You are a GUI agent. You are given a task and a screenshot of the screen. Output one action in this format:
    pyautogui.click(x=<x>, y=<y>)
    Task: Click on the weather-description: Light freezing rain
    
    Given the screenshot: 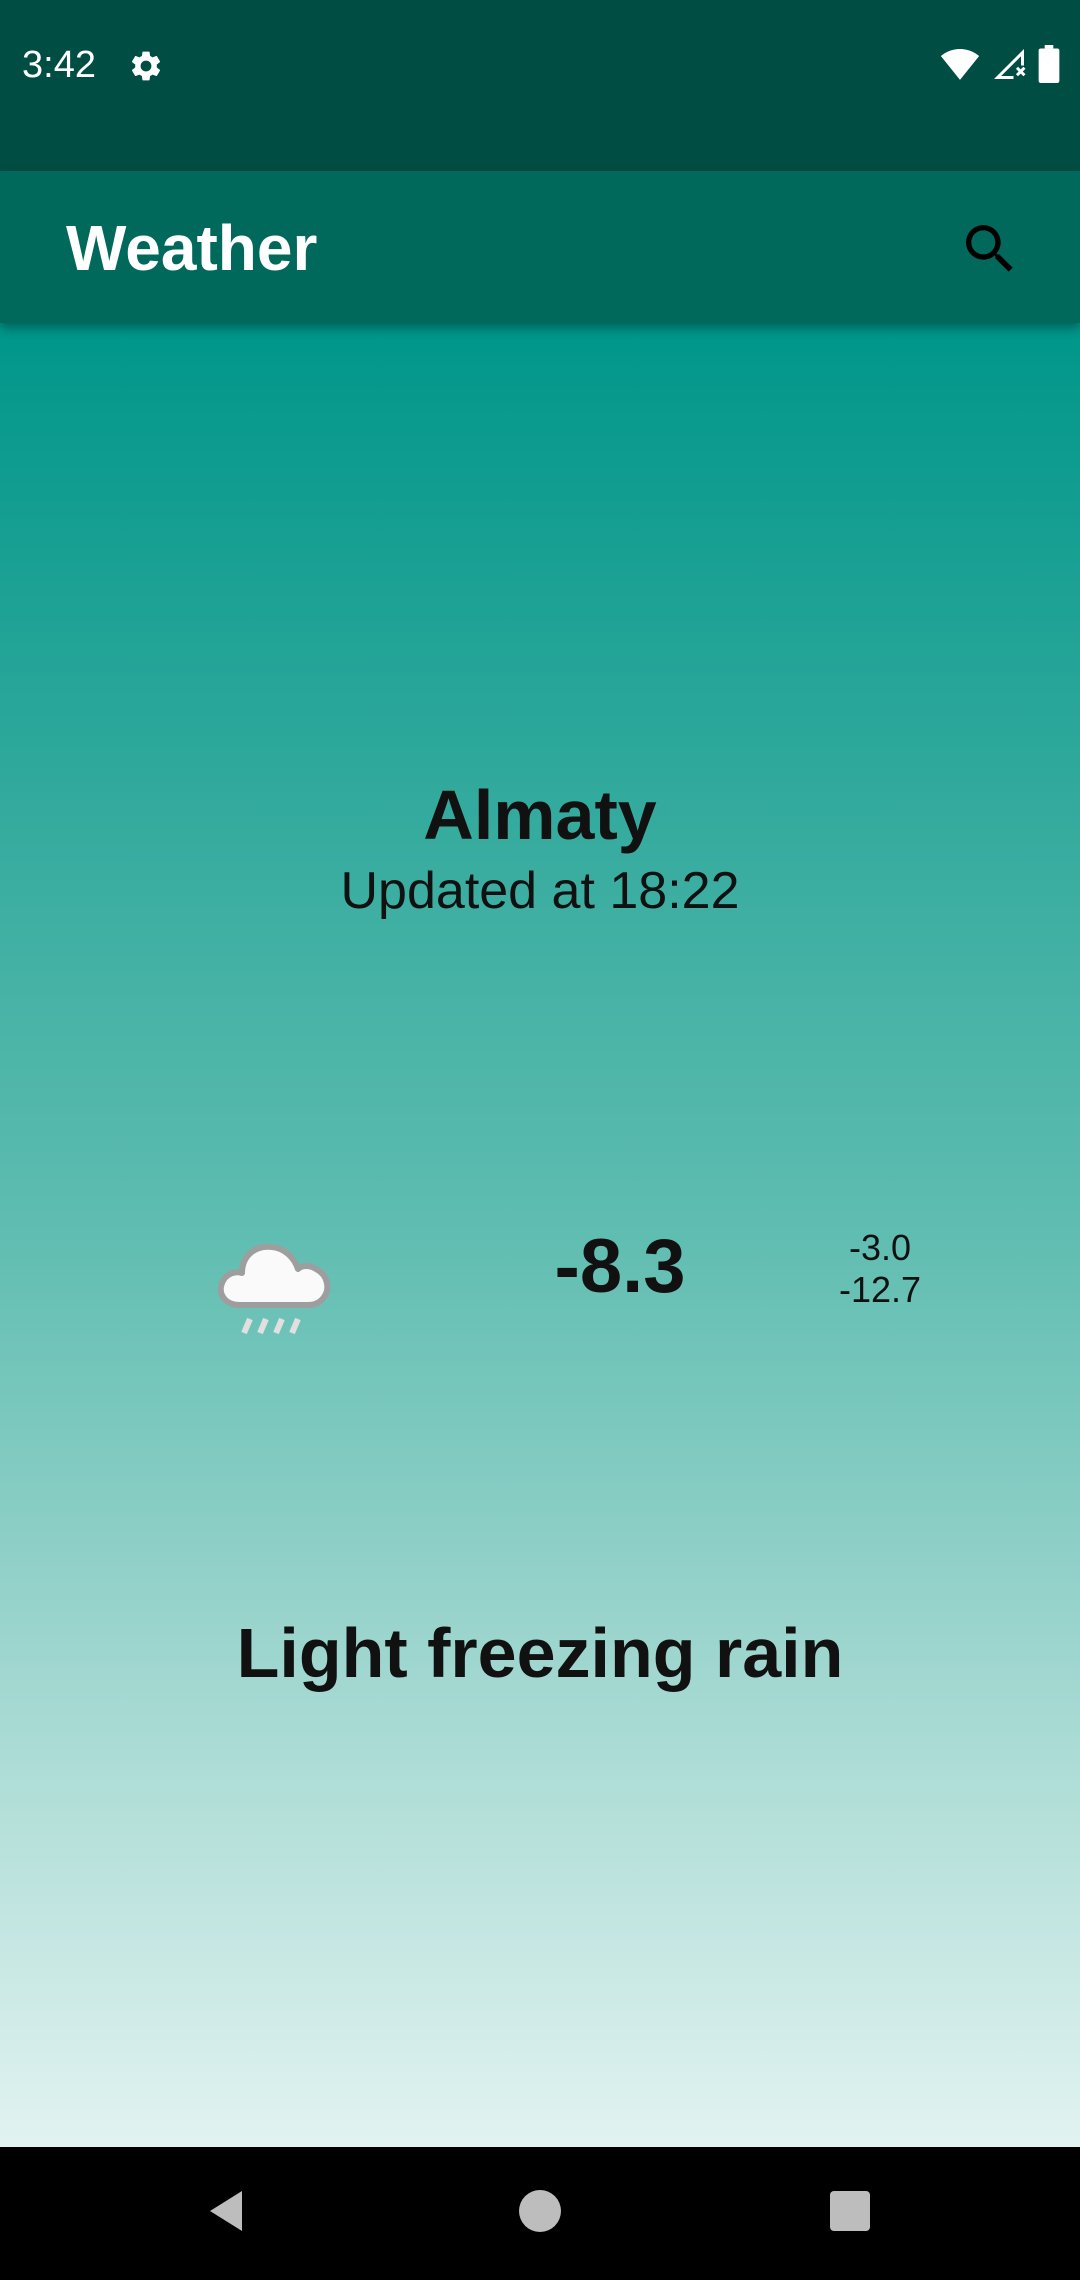 What is the action you would take?
    pyautogui.click(x=540, y=1653)
    